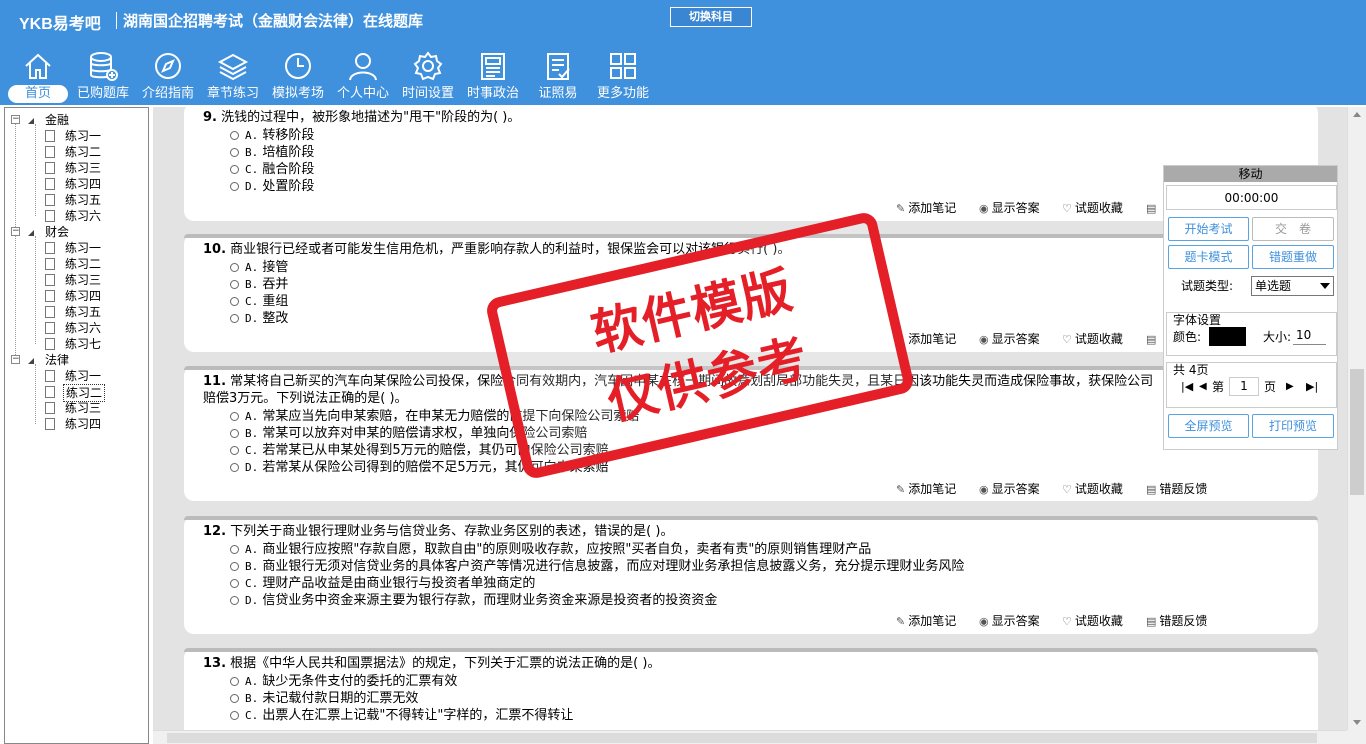 This screenshot has height=744, width=1366. What do you see at coordinates (272, 186) in the screenshot?
I see `option-d: D. 处置阶段` at bounding box center [272, 186].